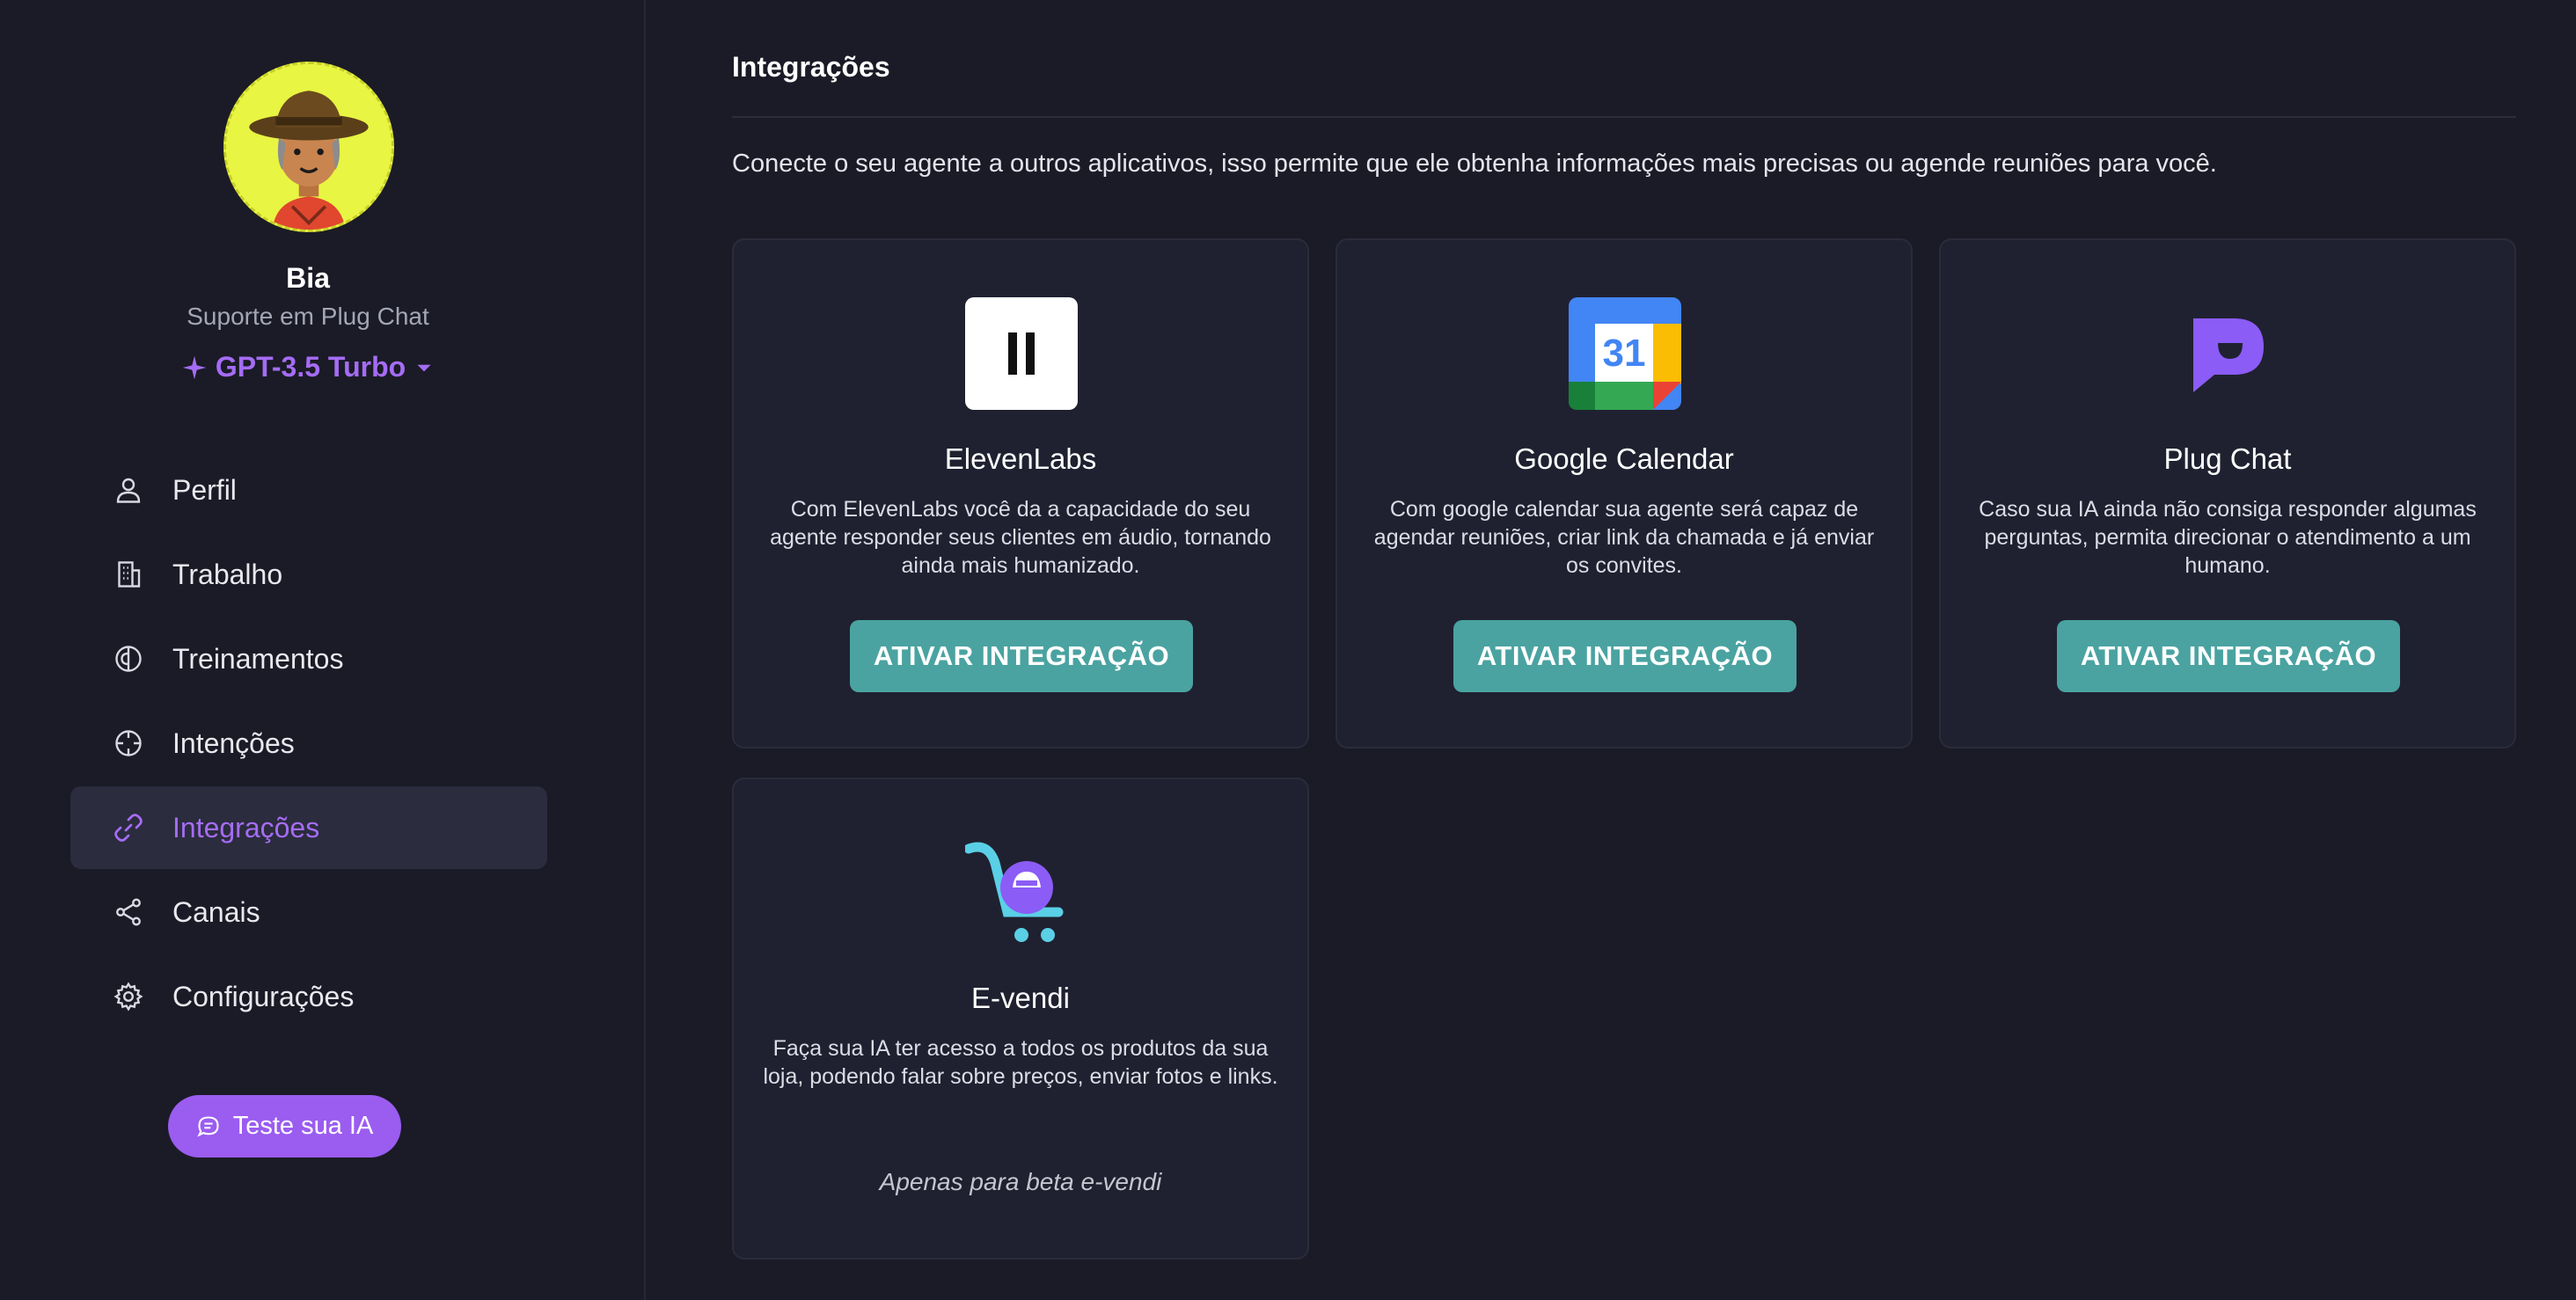 The height and width of the screenshot is (1300, 2576). I want to click on share-icon, so click(128, 912).